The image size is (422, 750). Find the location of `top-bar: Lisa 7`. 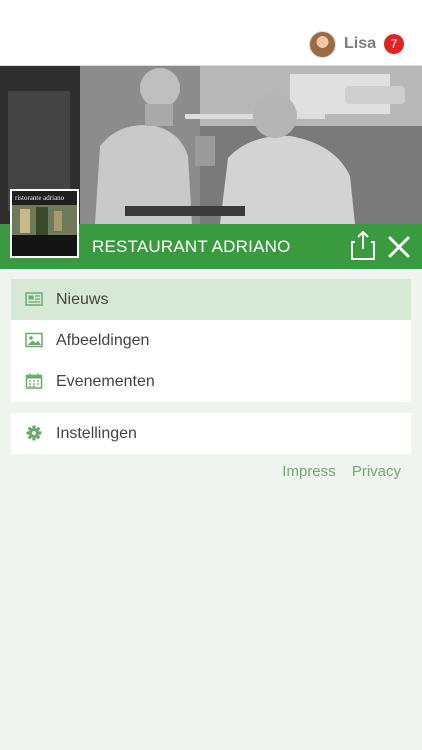

top-bar: Lisa 7 is located at coordinates (211, 33).